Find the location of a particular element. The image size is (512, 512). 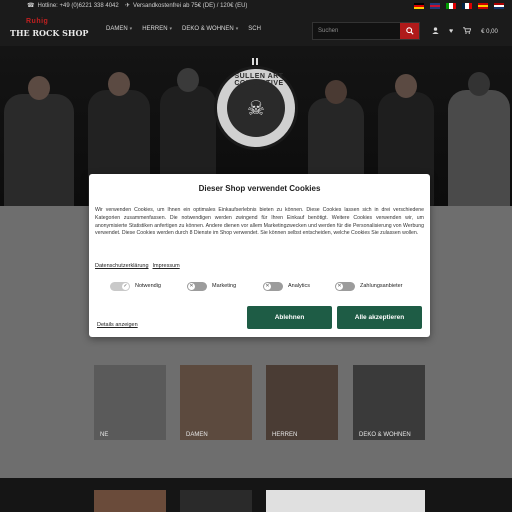

toggle-necessary: ✓ Notwendig is located at coordinates (135, 286).